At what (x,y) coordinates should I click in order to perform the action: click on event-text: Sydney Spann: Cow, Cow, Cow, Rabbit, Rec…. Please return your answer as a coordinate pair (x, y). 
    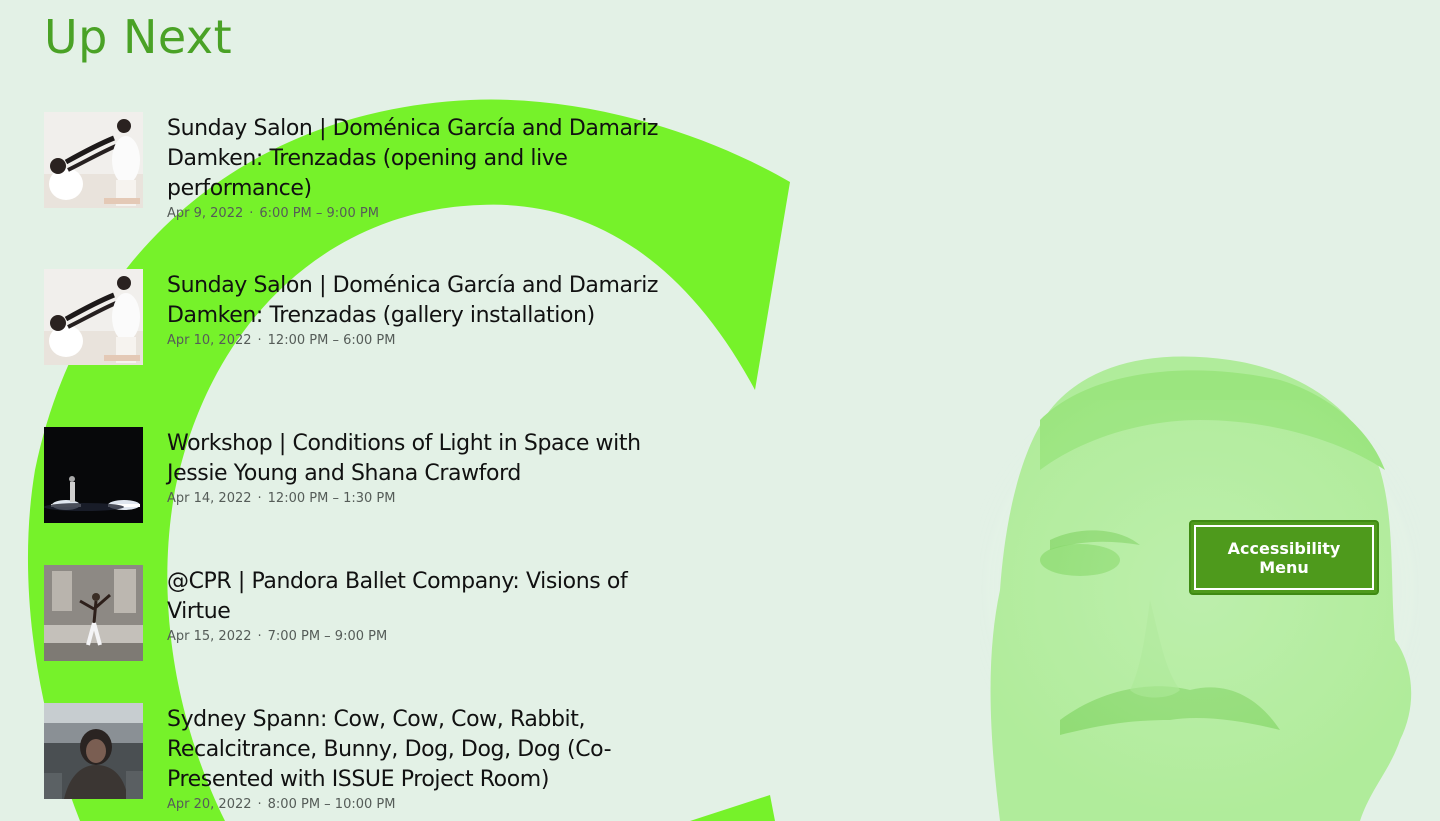
    Looking at the image, I should click on (417, 758).